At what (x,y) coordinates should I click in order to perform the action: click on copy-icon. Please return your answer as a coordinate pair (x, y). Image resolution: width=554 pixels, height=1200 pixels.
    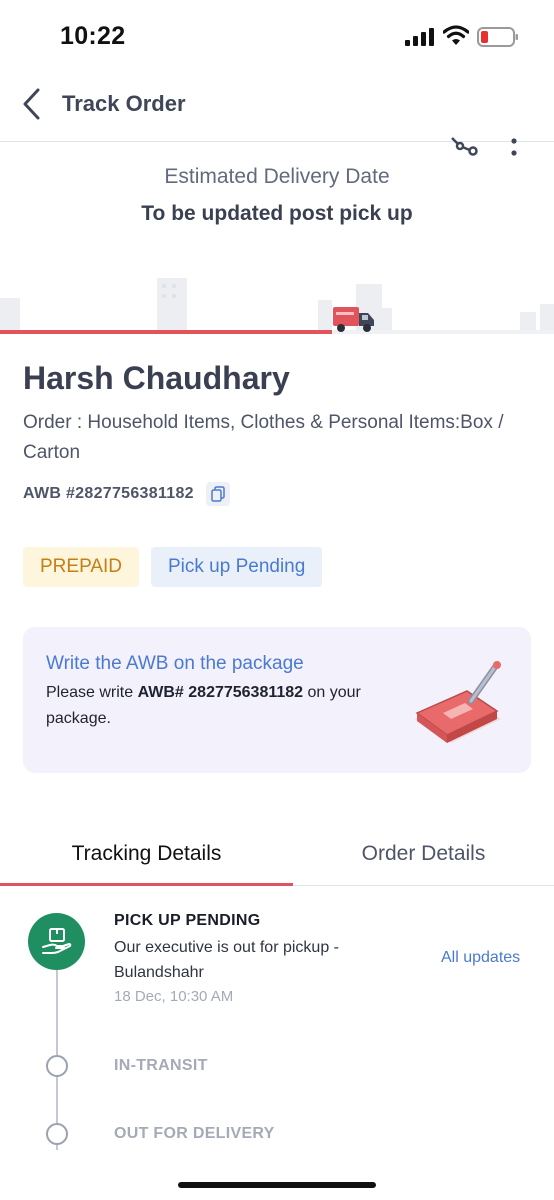
    Looking at the image, I should click on (217, 494).